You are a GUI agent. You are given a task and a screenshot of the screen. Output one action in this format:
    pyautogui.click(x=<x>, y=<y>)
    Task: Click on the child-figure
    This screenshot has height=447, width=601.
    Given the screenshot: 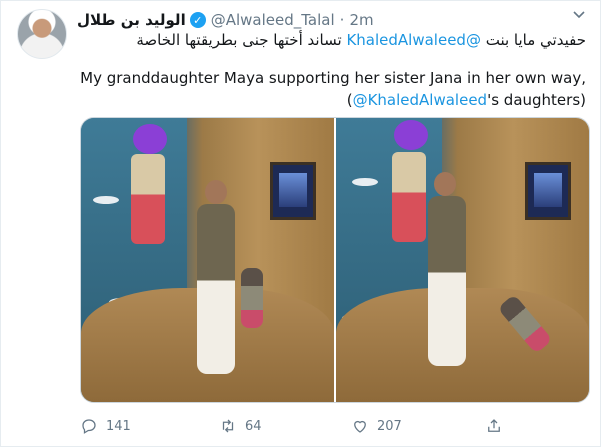 What is the action you would take?
    pyautogui.click(x=252, y=298)
    